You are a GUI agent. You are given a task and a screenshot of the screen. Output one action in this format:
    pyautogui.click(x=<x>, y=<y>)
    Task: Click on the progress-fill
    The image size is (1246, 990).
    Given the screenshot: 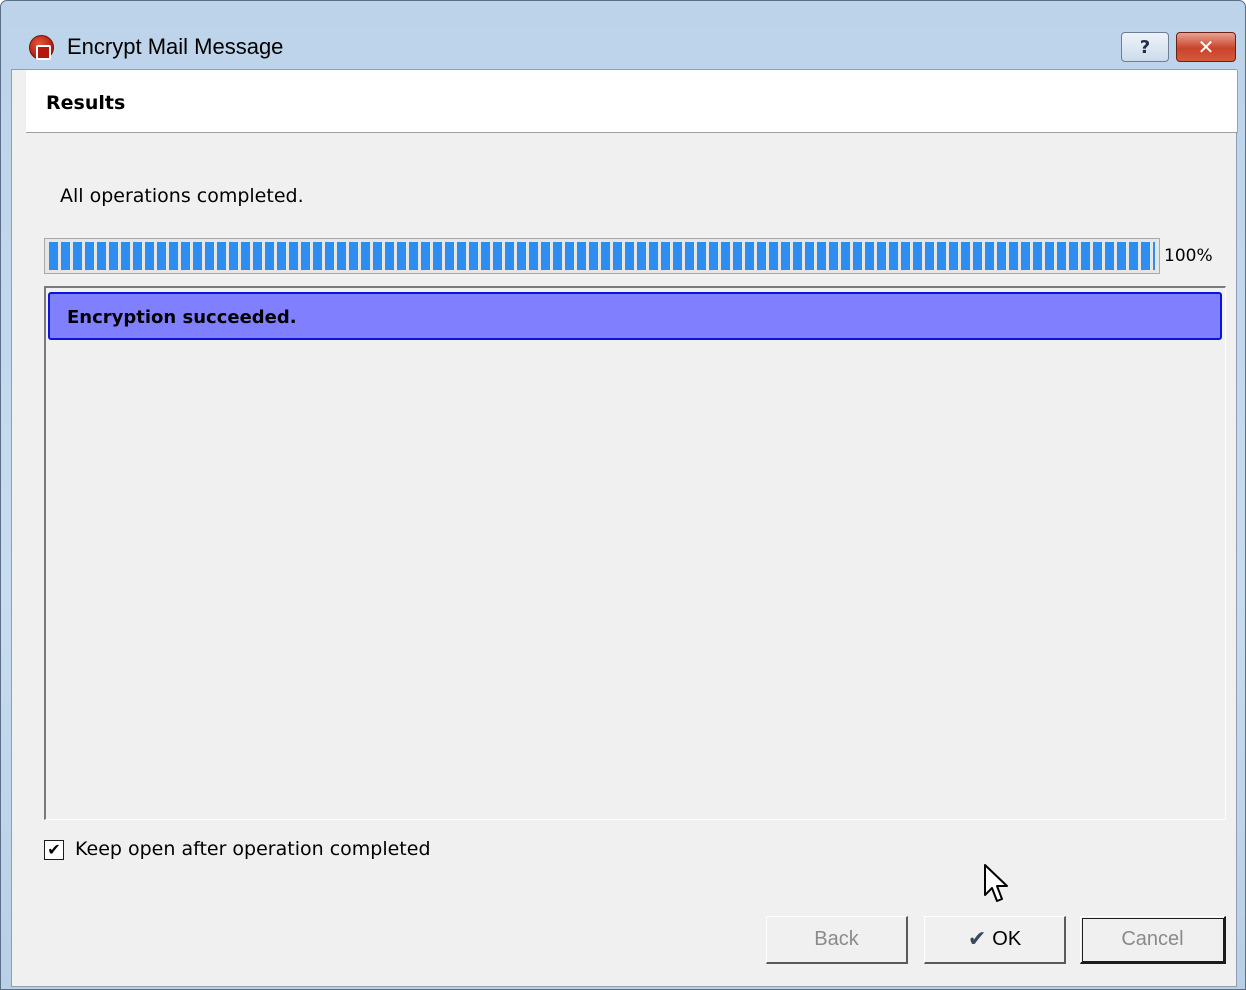 What is the action you would take?
    pyautogui.click(x=602, y=256)
    